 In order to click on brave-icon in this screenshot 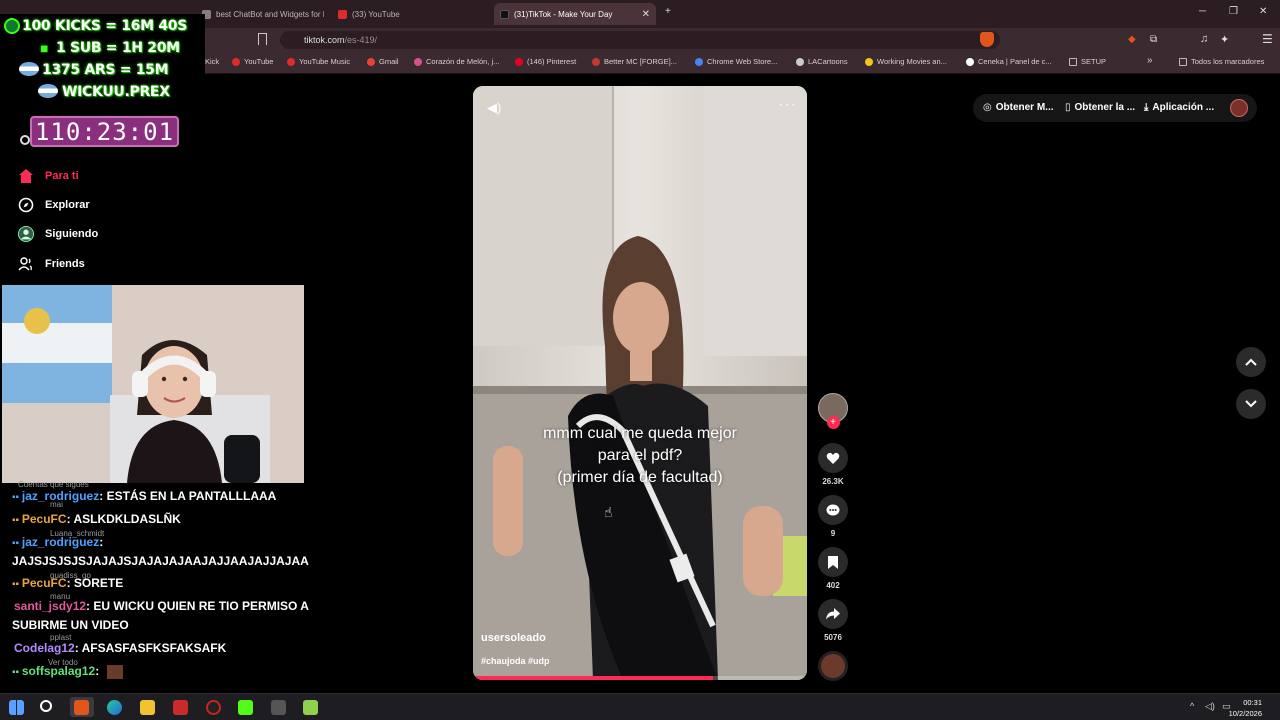, I will do `click(81, 707)`.